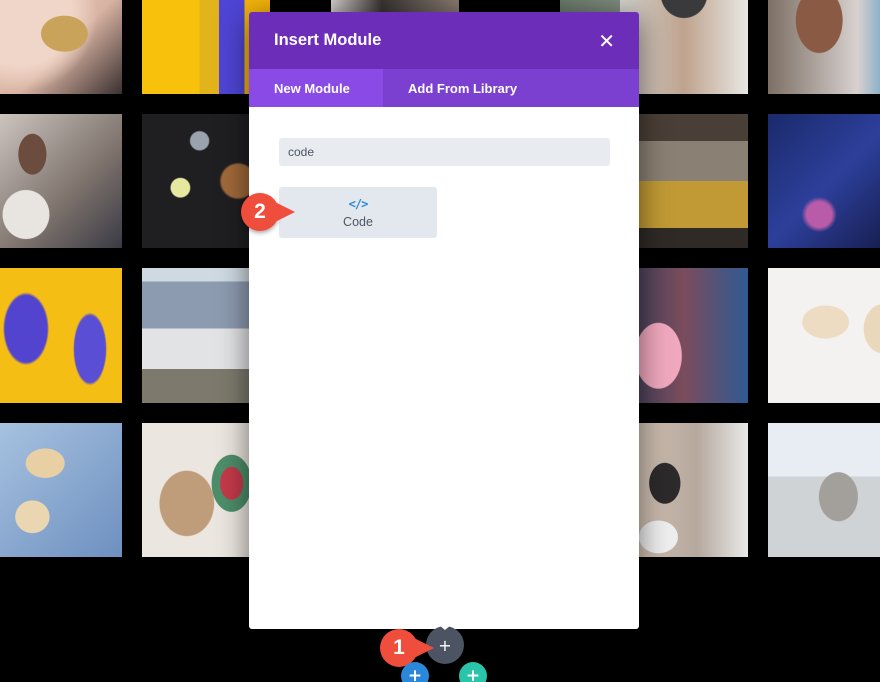 This screenshot has height=682, width=880. What do you see at coordinates (444, 172) in the screenshot?
I see `modal-body: </> Code` at bounding box center [444, 172].